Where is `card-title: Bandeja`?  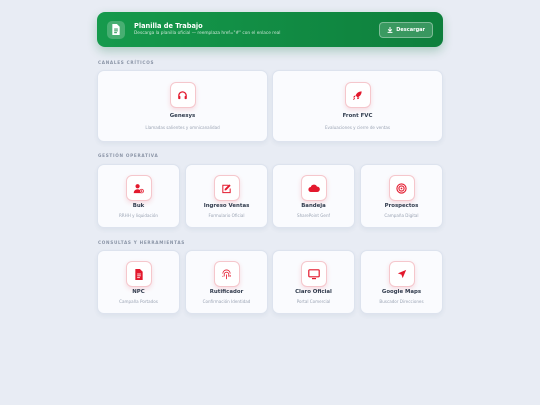
card-title: Bandeja is located at coordinates (313, 206).